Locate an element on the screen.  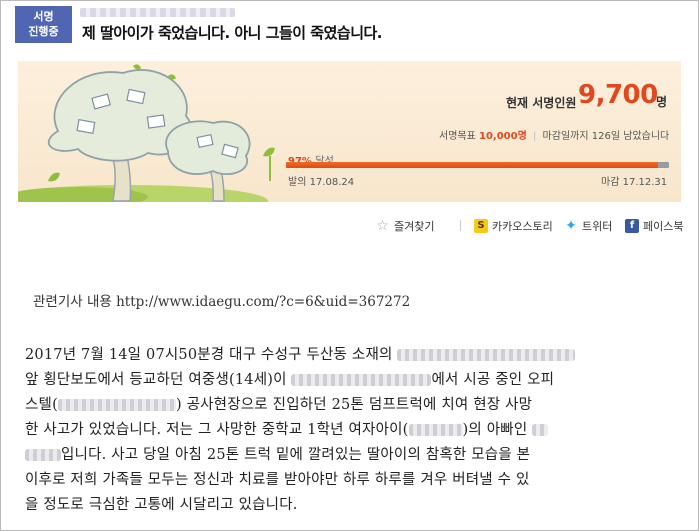
kakaostory-label: 카카오스토리 is located at coordinates (522, 226).